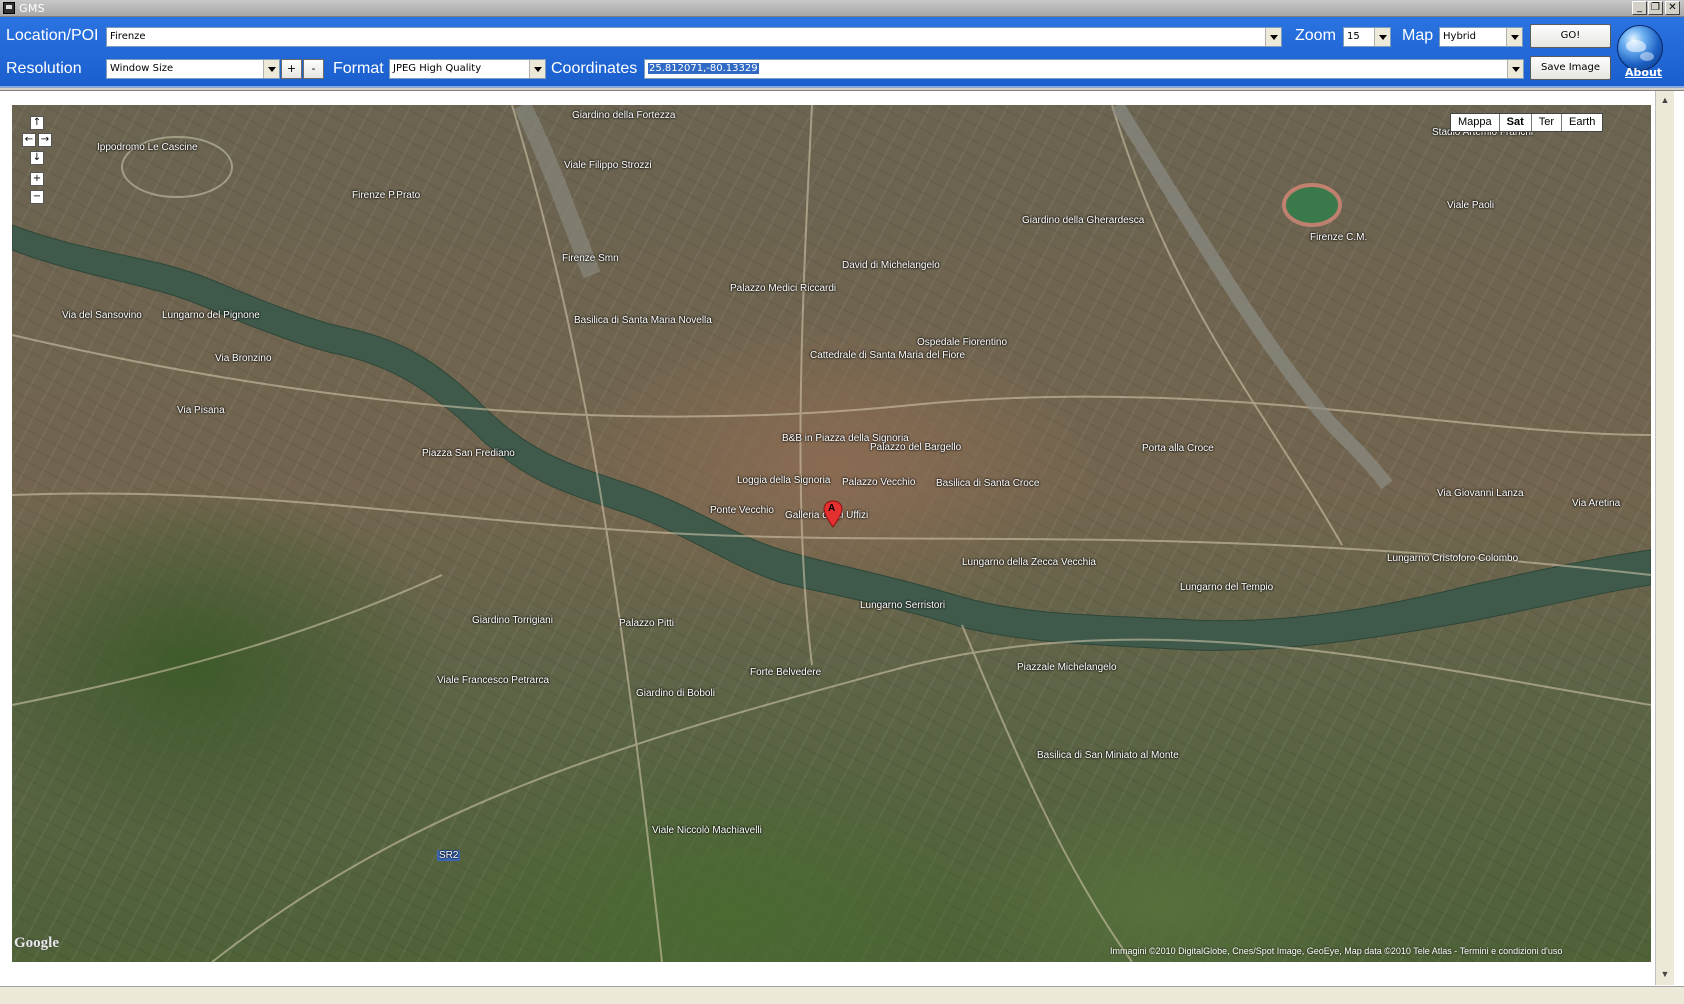 The width and height of the screenshot is (1684, 1004). Describe the element at coordinates (29, 140) in the screenshot. I see `pan-left-icon: ←` at that location.